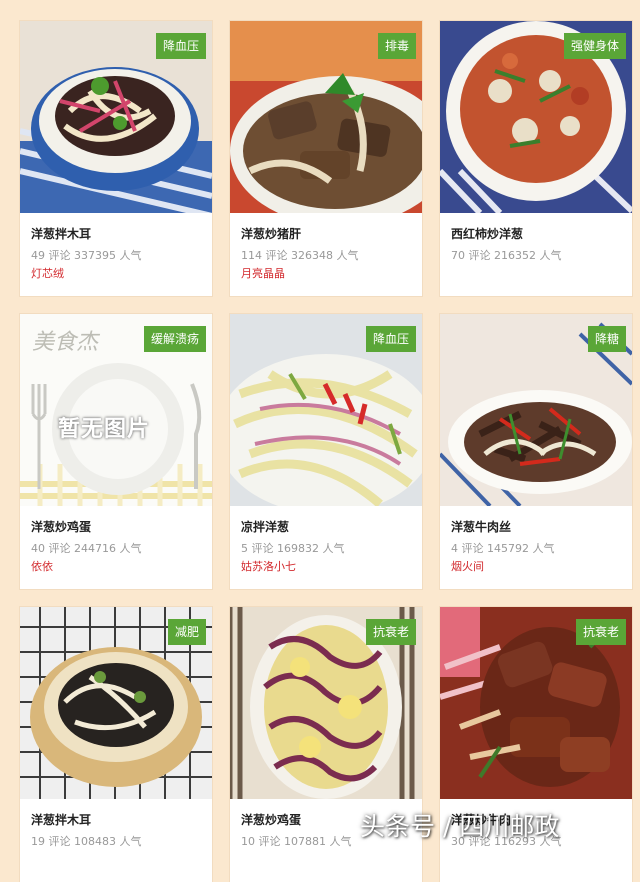 The height and width of the screenshot is (882, 640). Describe the element at coordinates (536, 451) in the screenshot. I see `recipe-card: 降糖 洋葱牛肉丝 4 评论 145792 人气 烟火间` at that location.